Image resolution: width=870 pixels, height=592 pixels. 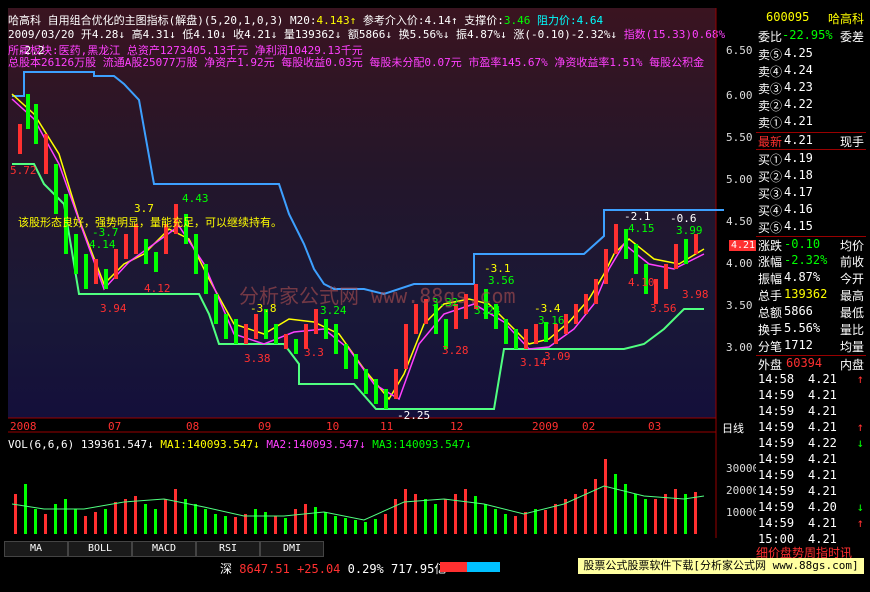 What do you see at coordinates (811, 329) in the screenshot?
I see `stat-row: 换手 5.56% 量比` at bounding box center [811, 329].